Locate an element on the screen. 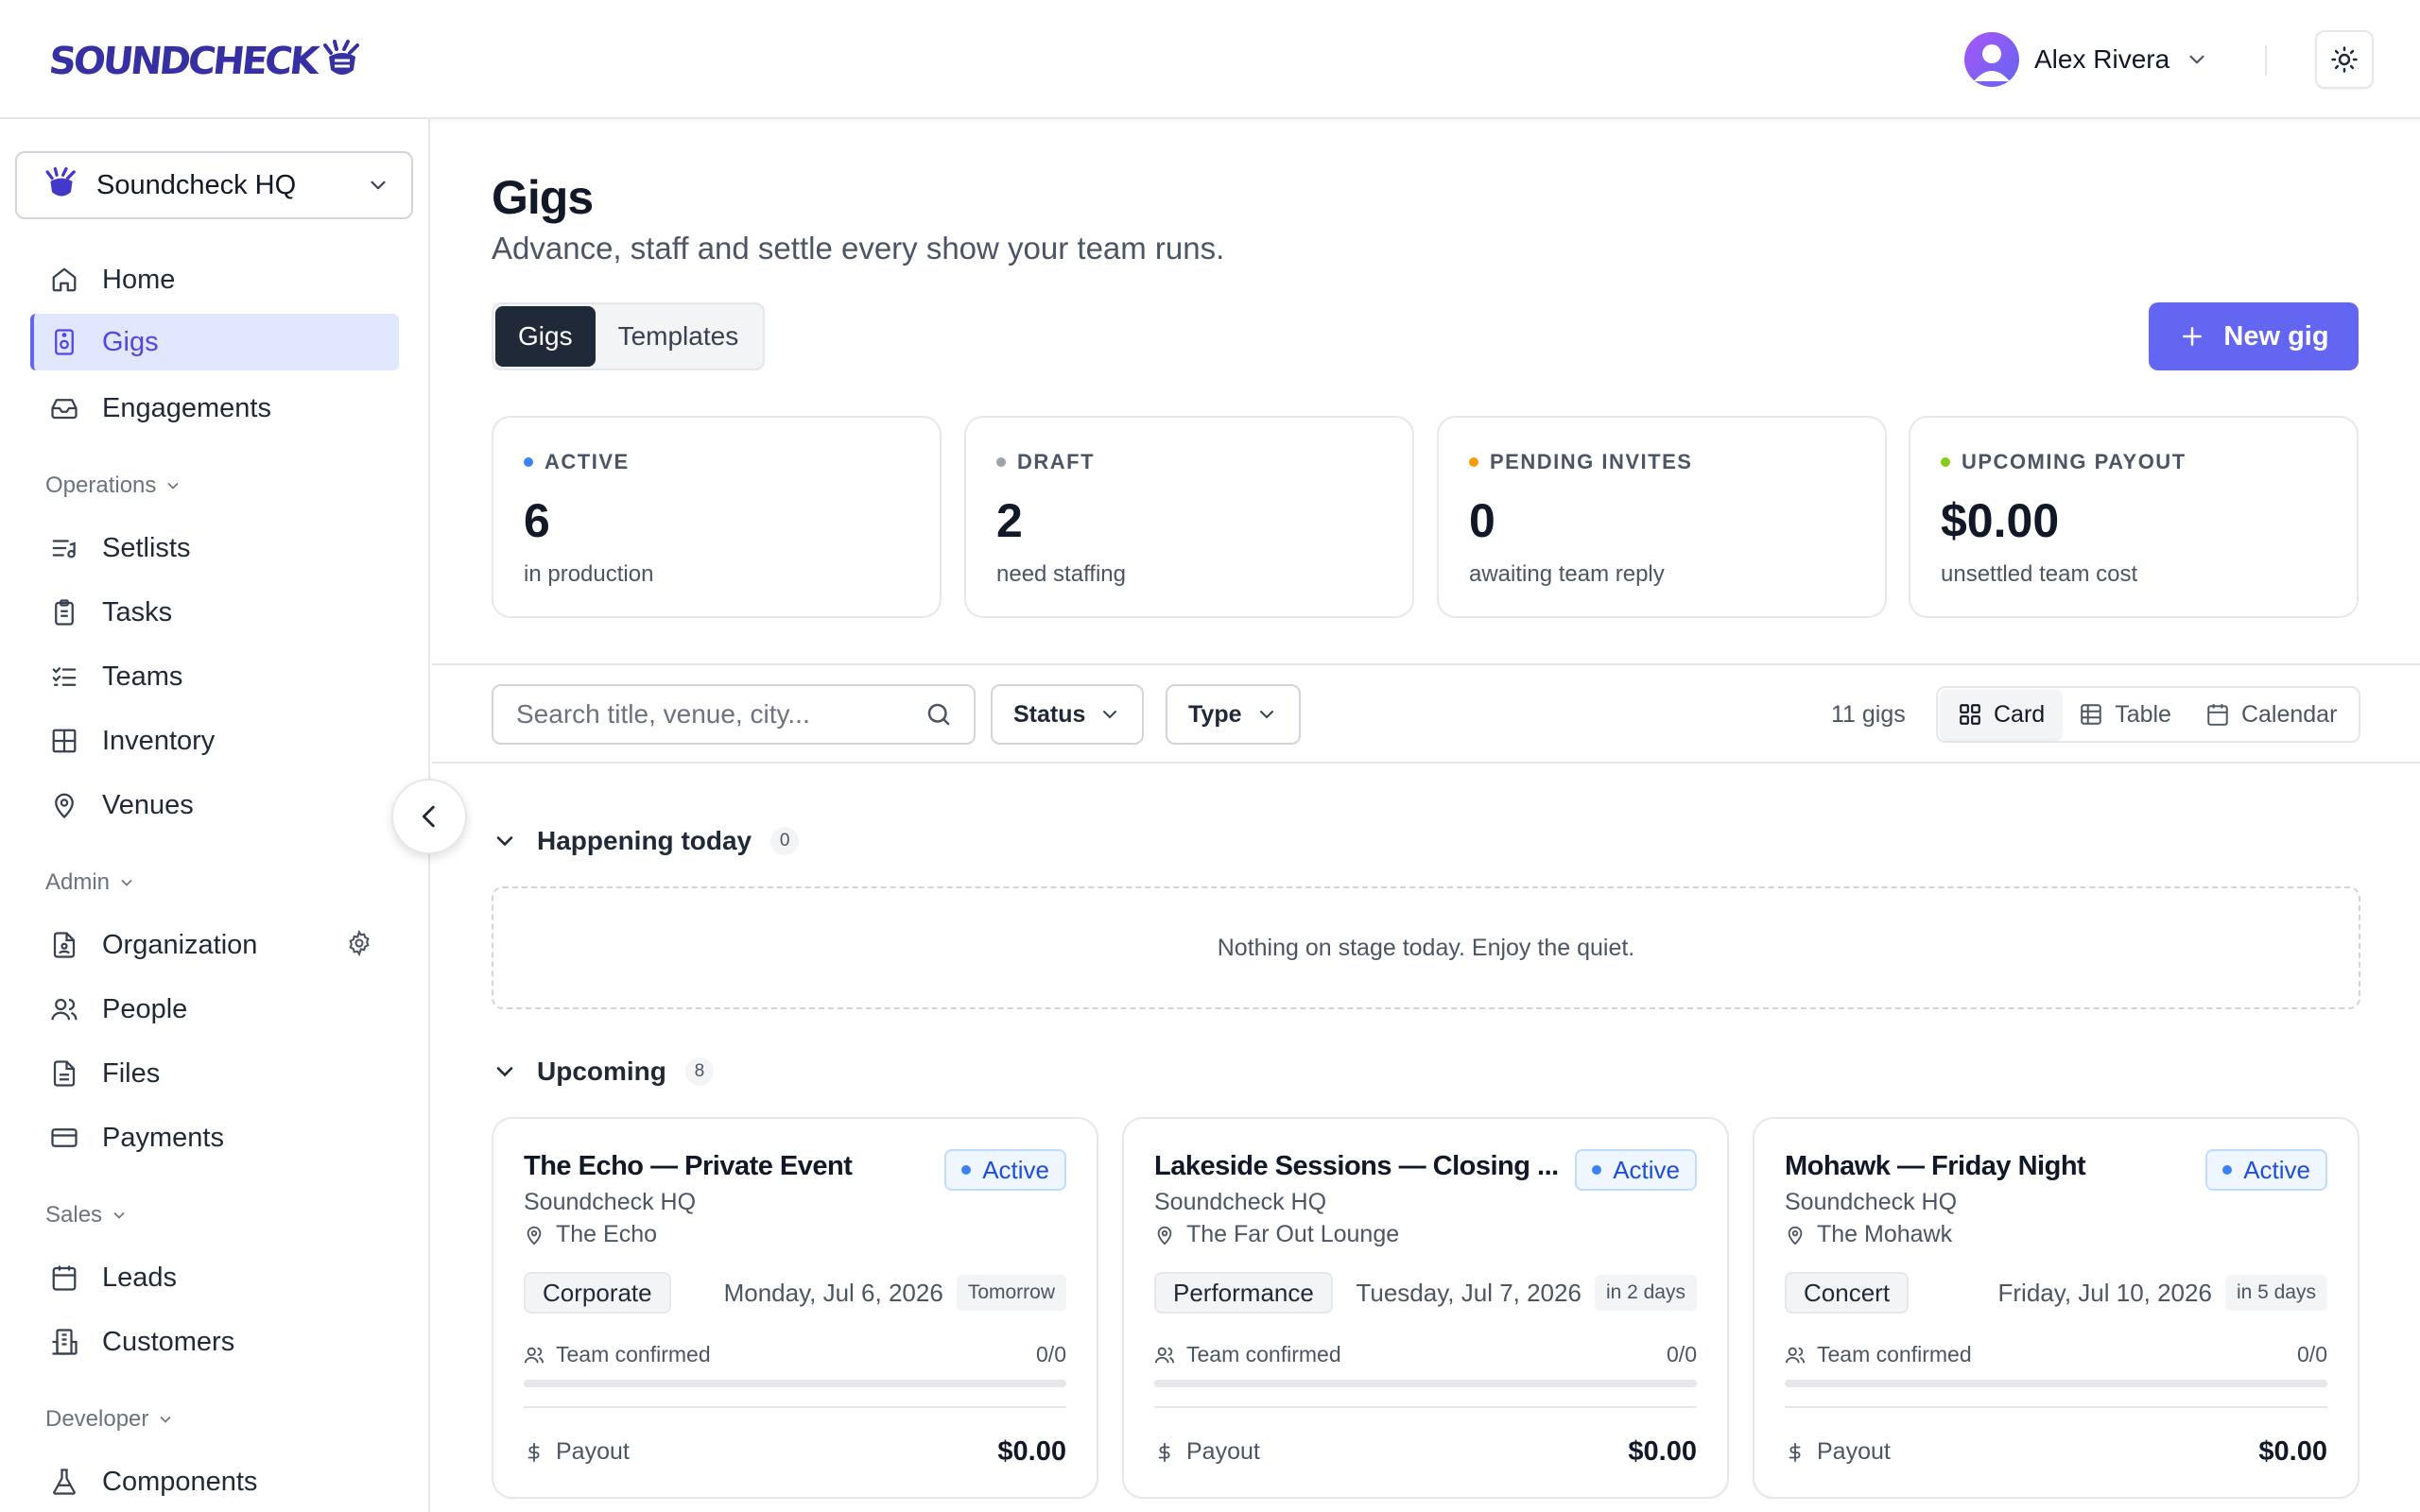 This screenshot has width=2420, height=1512. sidebar-item-payments: Payments is located at coordinates (214, 1137).